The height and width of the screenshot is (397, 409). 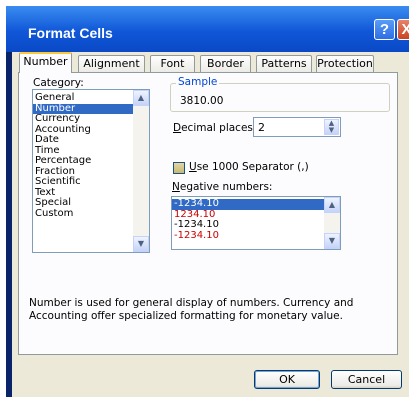 What do you see at coordinates (91, 98) in the screenshot?
I see `list-item: General` at bounding box center [91, 98].